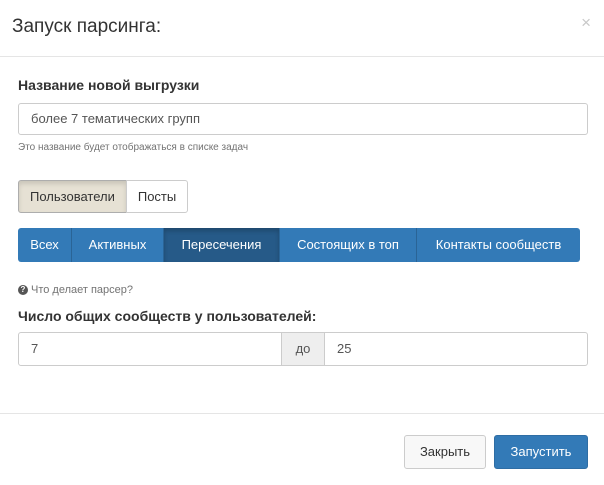 Image resolution: width=604 pixels, height=485 pixels. What do you see at coordinates (498, 245) in the screenshot?
I see `tab-community-contacts: Контакты сообществ` at bounding box center [498, 245].